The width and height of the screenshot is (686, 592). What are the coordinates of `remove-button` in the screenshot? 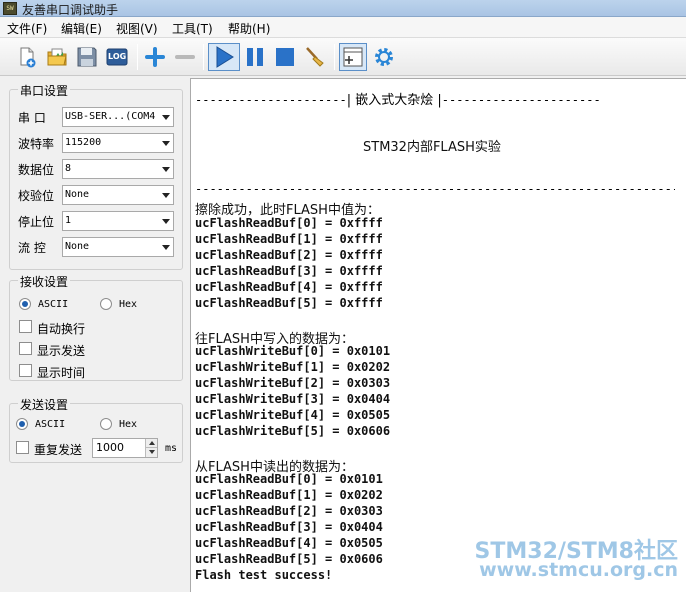 It's located at (185, 57).